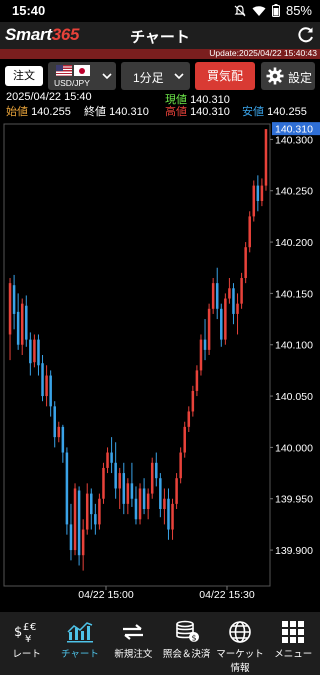 The width and height of the screenshot is (320, 675). What do you see at coordinates (186, 643) in the screenshot?
I see `nav-inquiry-settlement: $ 照会＆決済` at bounding box center [186, 643].